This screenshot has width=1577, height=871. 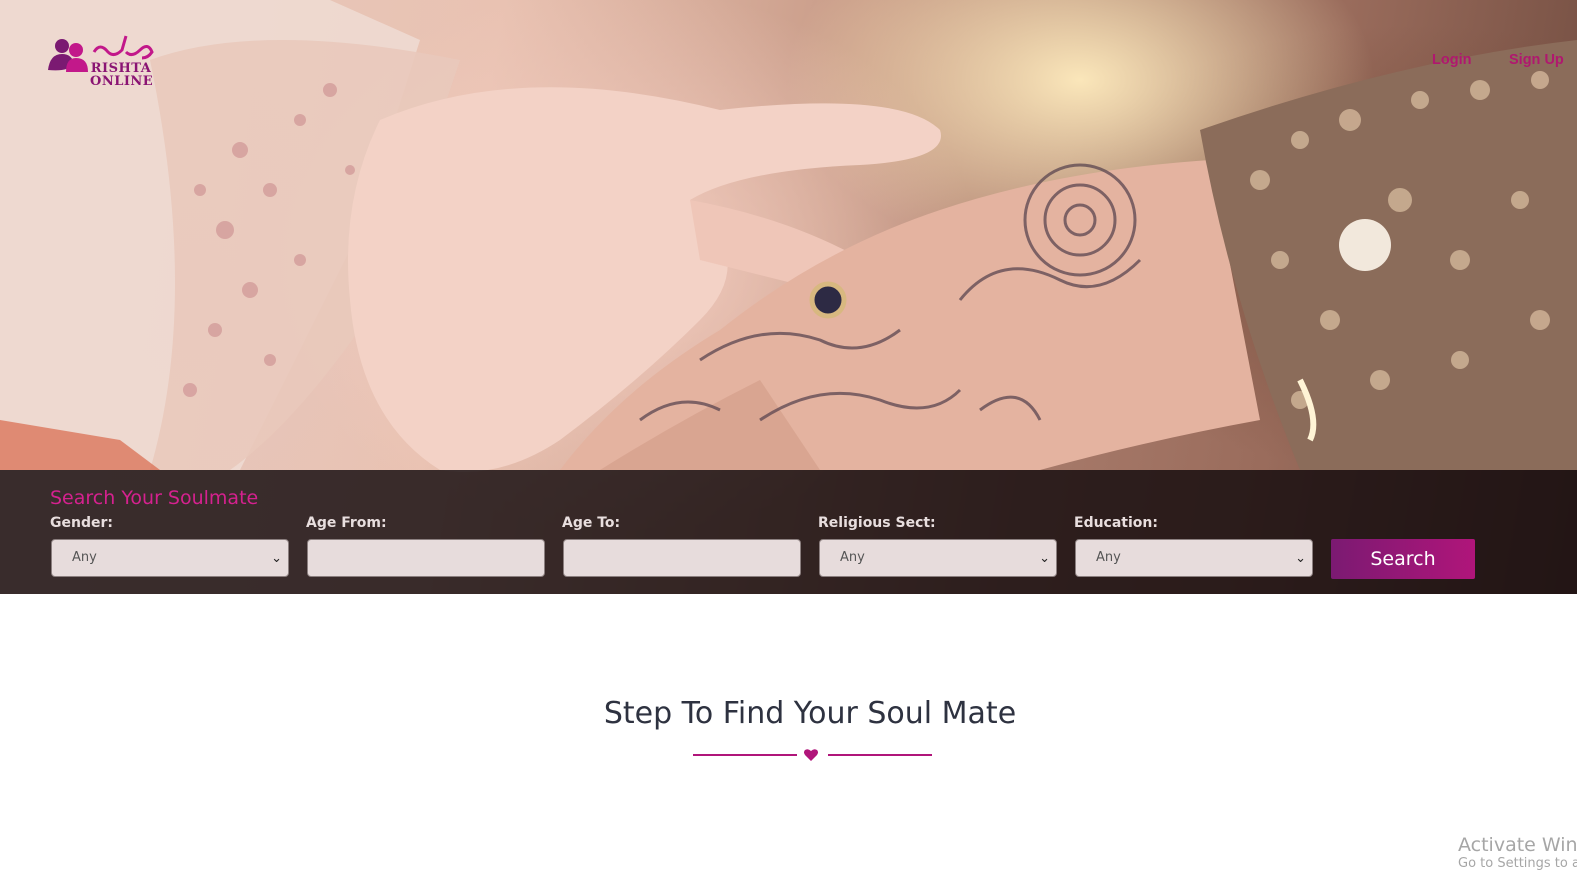 I want to click on signup-link: Sign Up, so click(x=1536, y=60).